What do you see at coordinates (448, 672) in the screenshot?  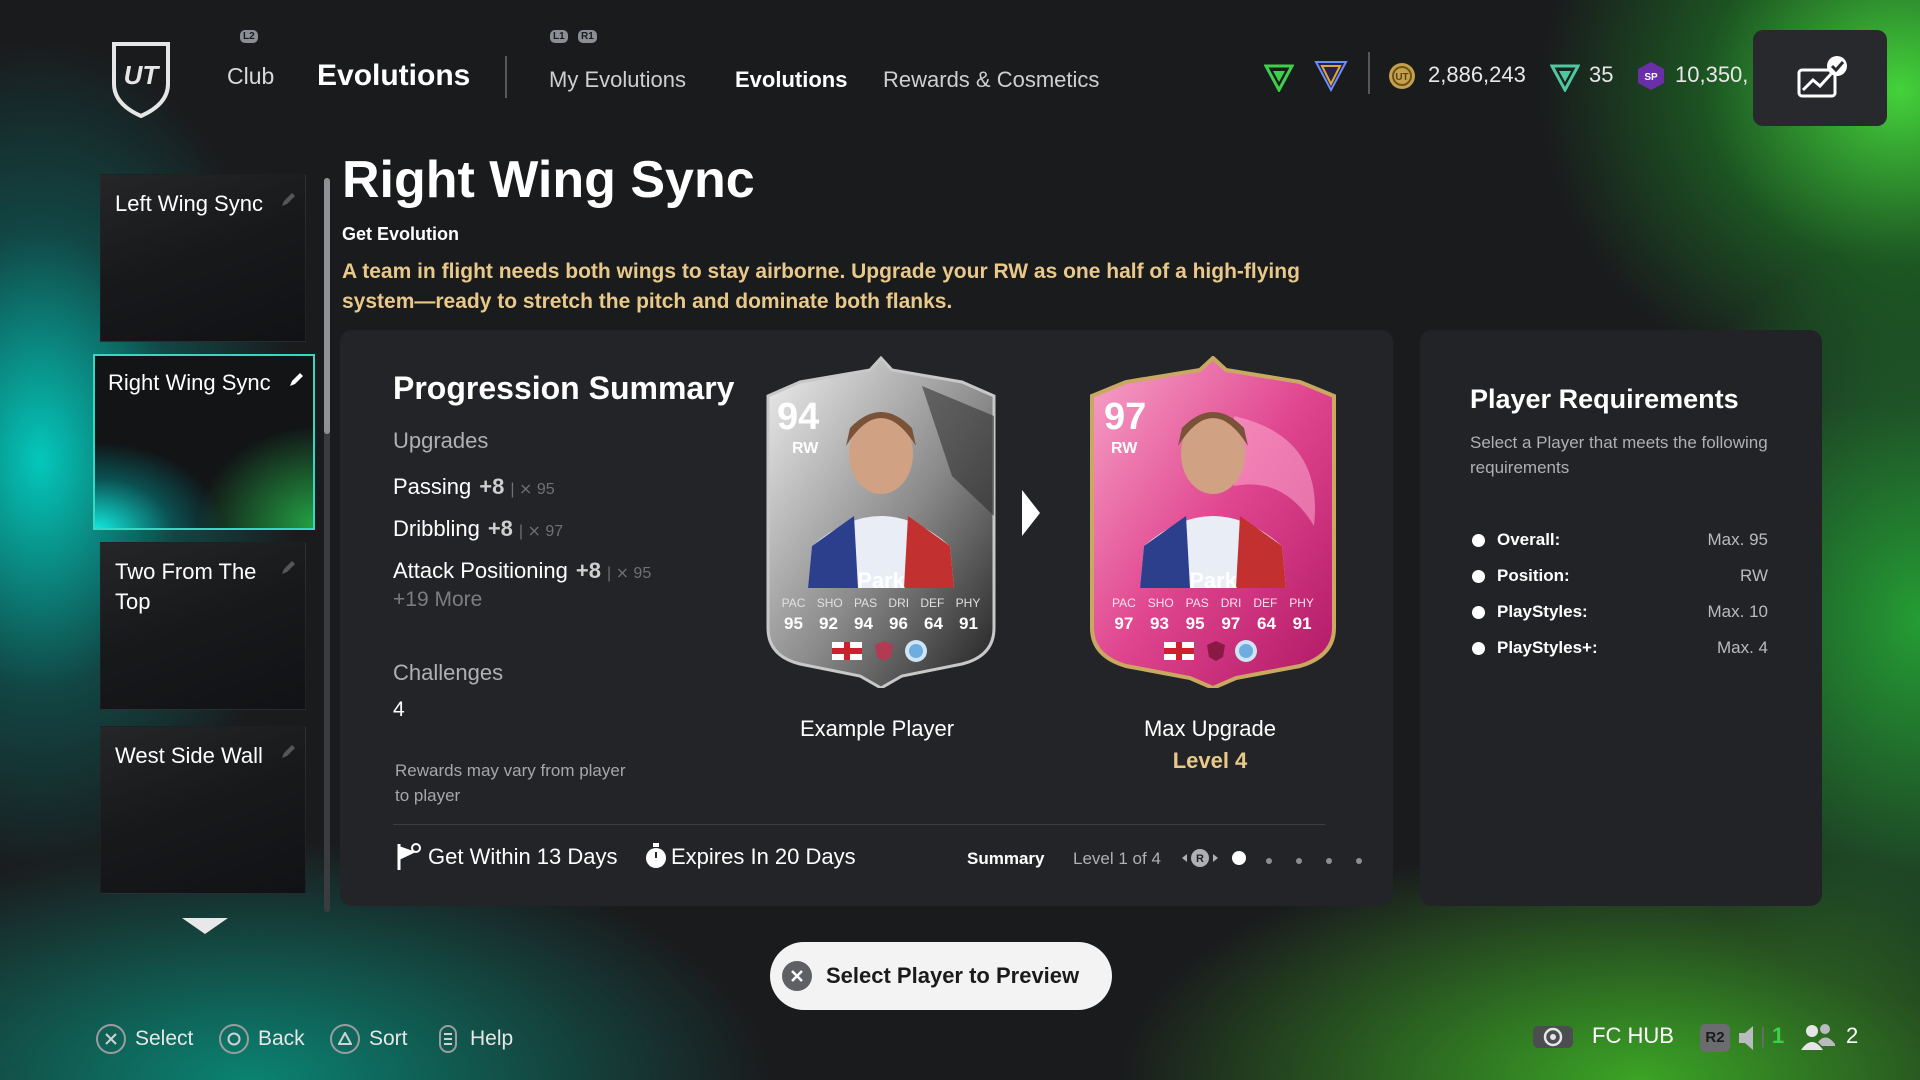 I see `challenges-heading: Challenges` at bounding box center [448, 672].